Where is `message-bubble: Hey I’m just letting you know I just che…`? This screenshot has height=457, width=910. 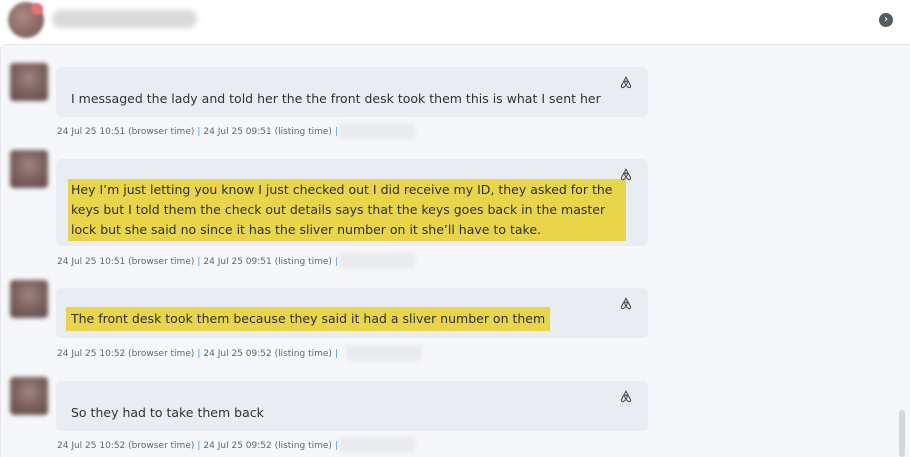
message-bubble: Hey I’m just letting you know I just che… is located at coordinates (352, 202).